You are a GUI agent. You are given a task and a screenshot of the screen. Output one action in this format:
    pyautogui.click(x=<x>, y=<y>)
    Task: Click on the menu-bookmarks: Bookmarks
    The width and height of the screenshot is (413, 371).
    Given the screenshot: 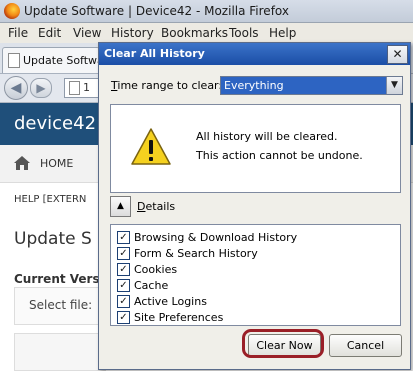 What is the action you would take?
    pyautogui.click(x=194, y=33)
    